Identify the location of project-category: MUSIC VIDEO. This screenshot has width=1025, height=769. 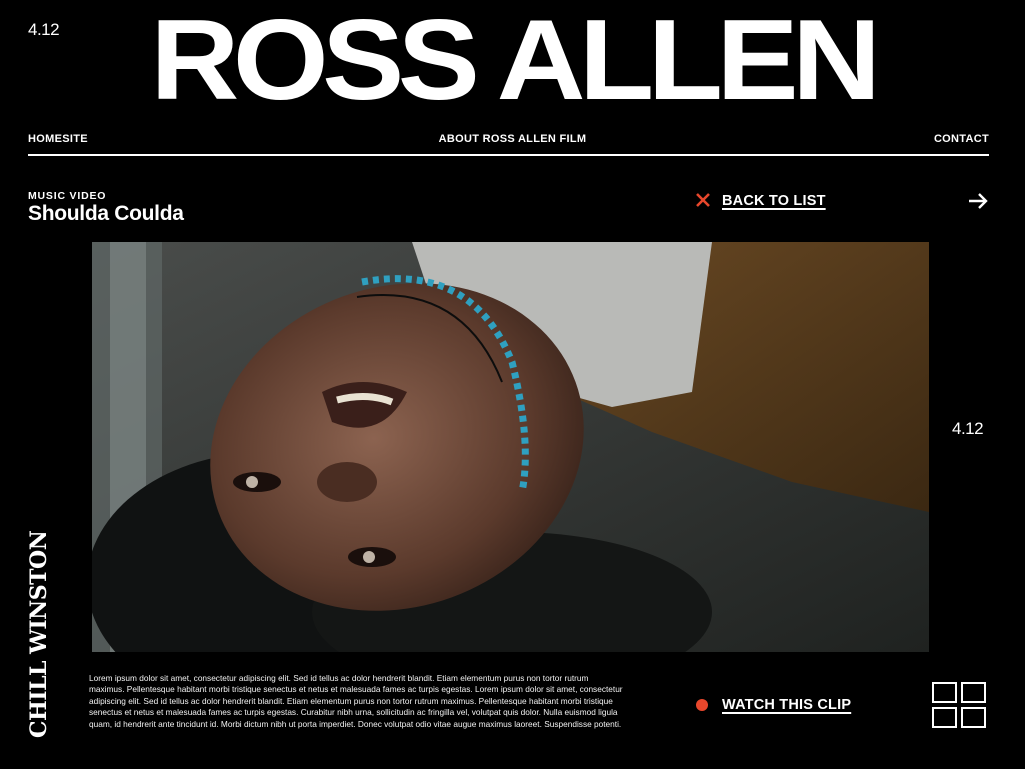
(67, 196).